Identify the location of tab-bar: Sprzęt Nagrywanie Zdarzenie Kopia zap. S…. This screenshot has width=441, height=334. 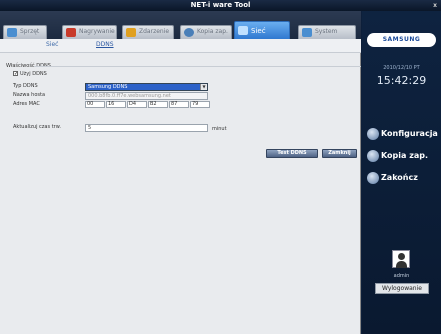
(180, 25).